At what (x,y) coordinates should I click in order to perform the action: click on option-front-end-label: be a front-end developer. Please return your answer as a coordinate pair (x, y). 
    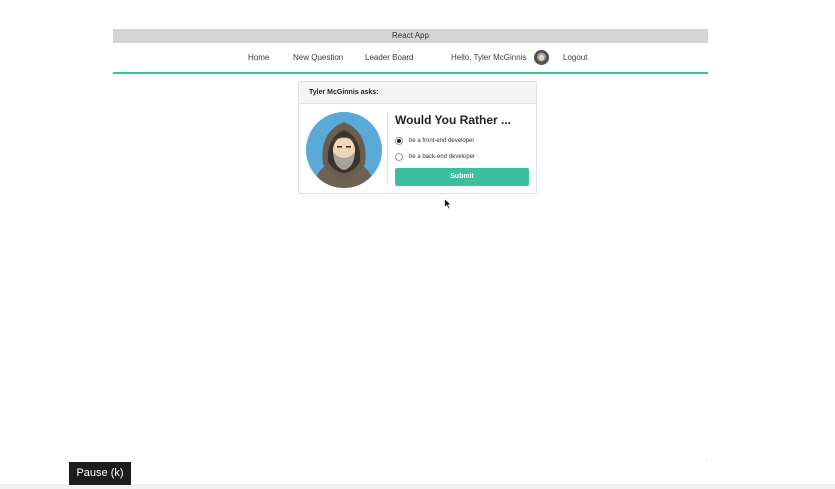
    Looking at the image, I should click on (442, 141).